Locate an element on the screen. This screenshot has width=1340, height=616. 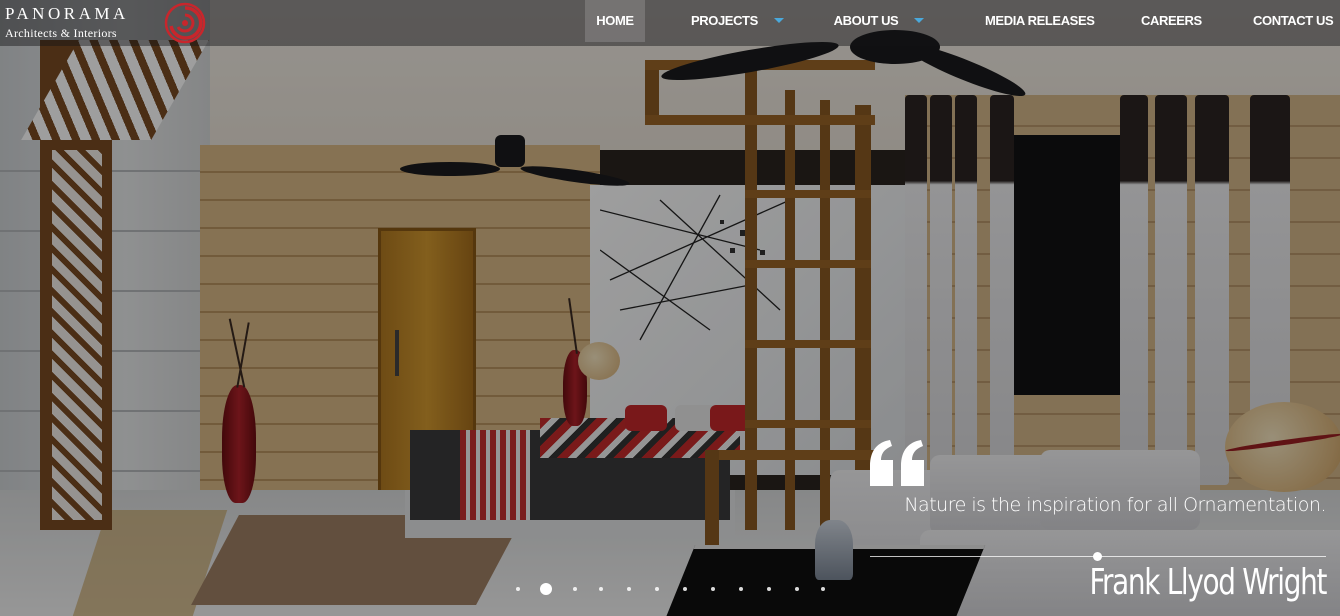
nav-contact-us-label: CONTACT US is located at coordinates (1293, 20).